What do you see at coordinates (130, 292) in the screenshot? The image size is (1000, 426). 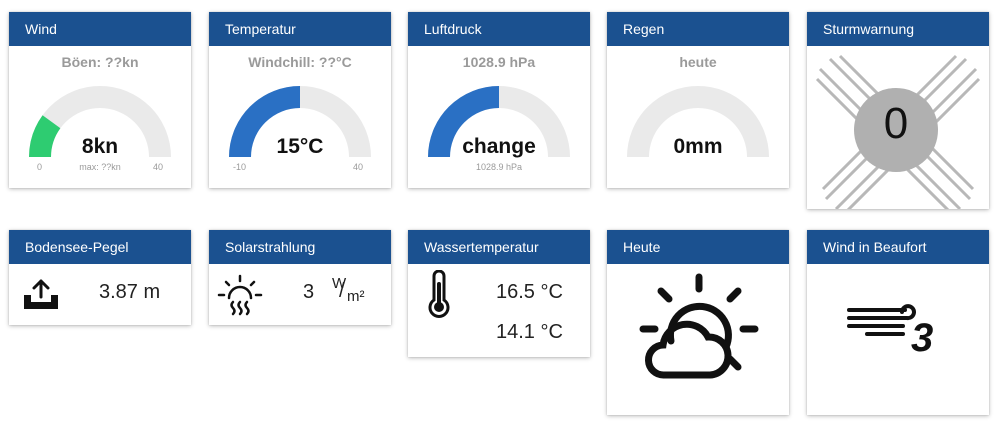 I see `lake-level-value: 3.87 m` at bounding box center [130, 292].